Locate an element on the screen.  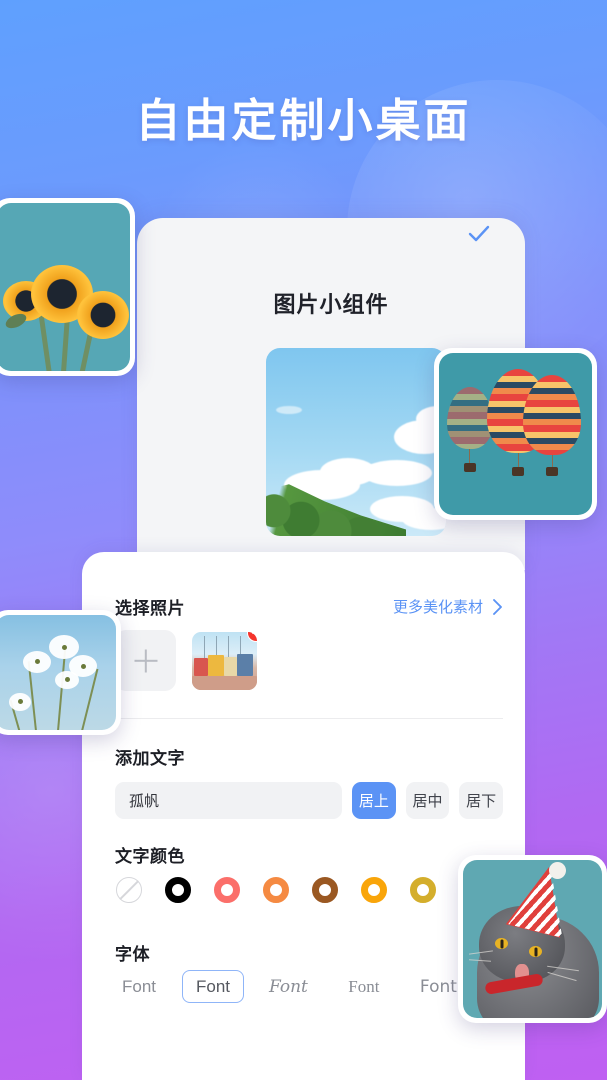
sunflowers-photo is located at coordinates (67, 287).